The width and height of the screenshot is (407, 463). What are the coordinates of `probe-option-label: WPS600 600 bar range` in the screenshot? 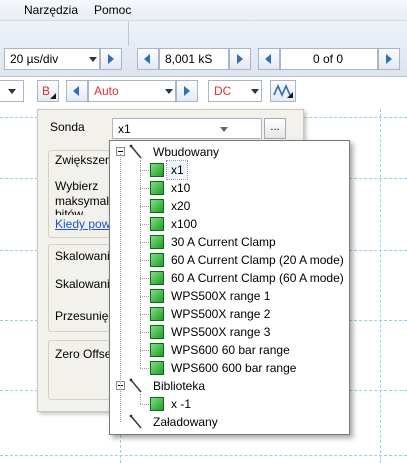 It's located at (234, 368).